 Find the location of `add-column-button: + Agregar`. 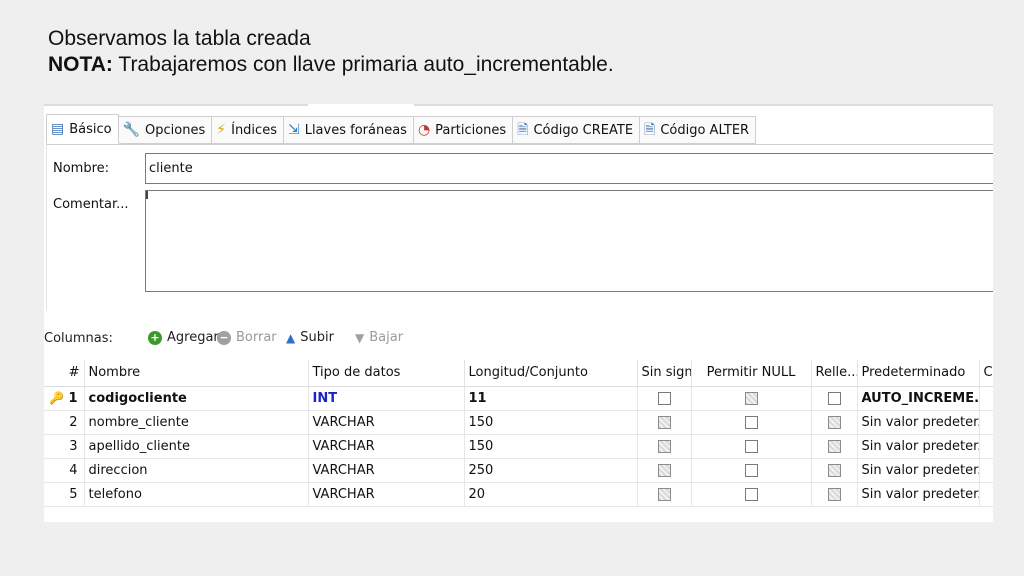

add-column-button: + Agregar is located at coordinates (183, 337).